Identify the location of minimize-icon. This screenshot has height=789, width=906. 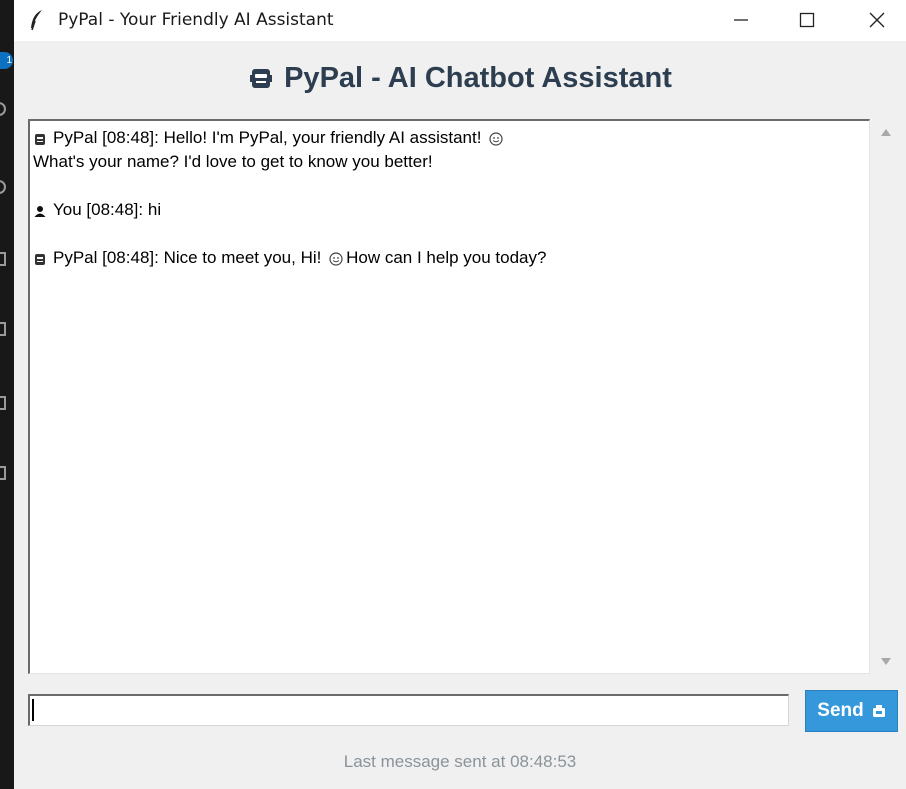
(741, 20).